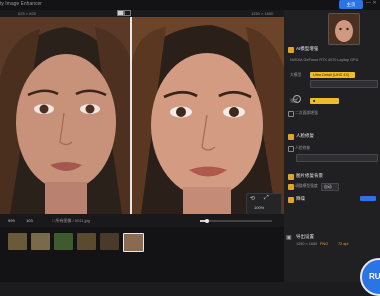  What do you see at coordinates (291, 50) in the screenshot?
I see `ai-model-checkbox` at bounding box center [291, 50].